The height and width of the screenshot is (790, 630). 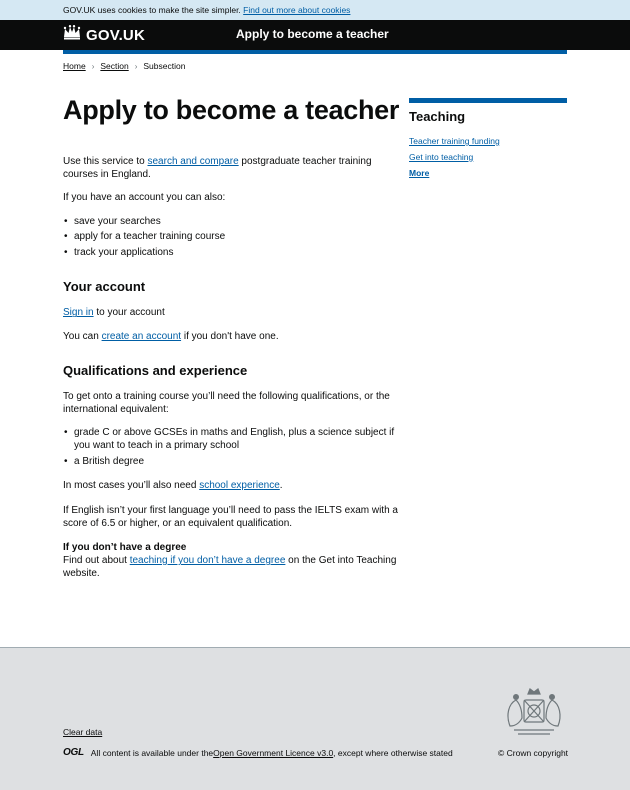 I want to click on crown-icon, so click(x=72, y=35).